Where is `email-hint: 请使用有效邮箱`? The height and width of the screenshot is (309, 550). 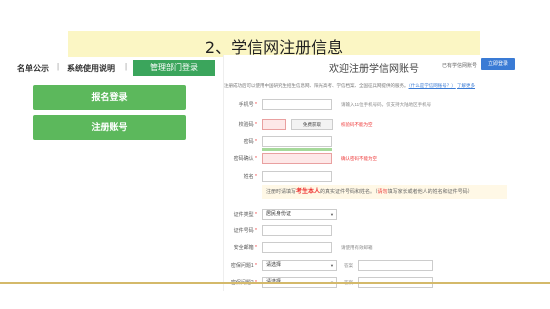
email-hint: 请使用有效邮箱 is located at coordinates (357, 247).